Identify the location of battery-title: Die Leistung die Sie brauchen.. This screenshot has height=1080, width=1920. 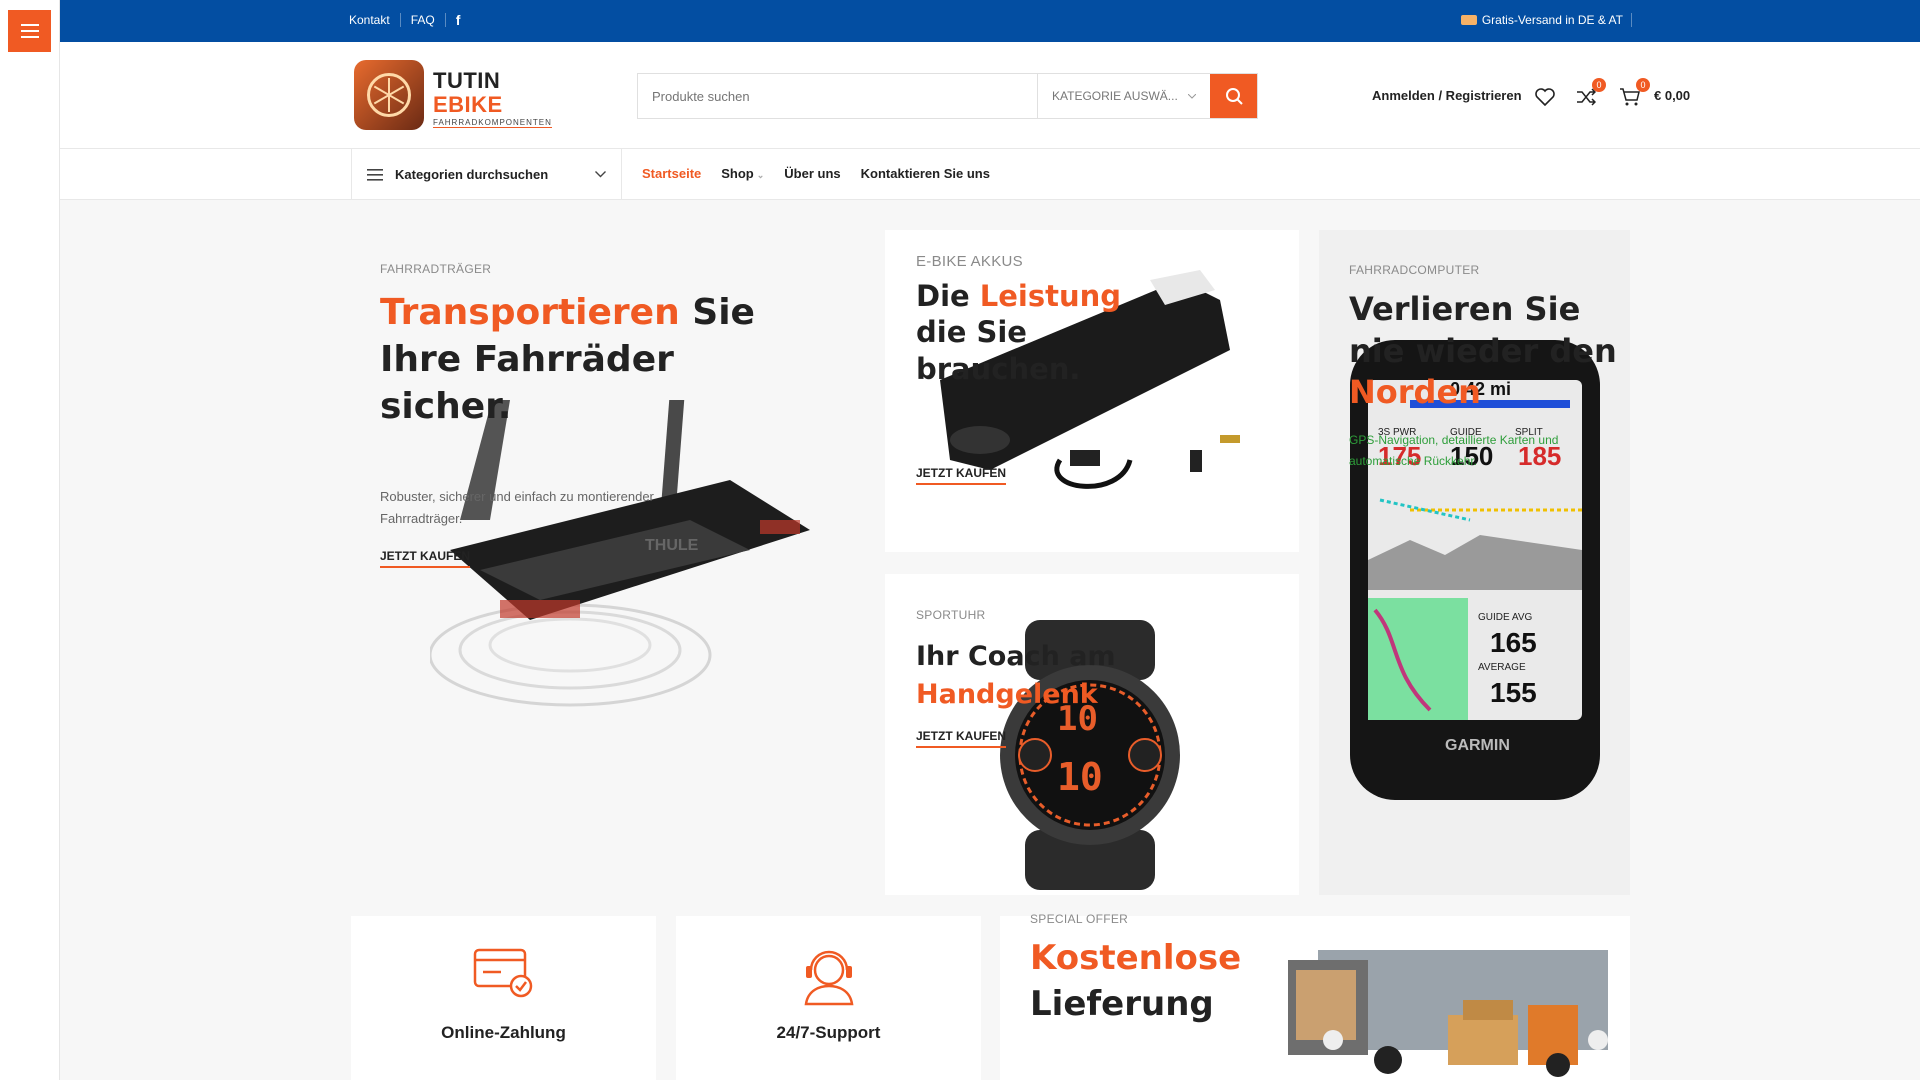
(1018, 332).